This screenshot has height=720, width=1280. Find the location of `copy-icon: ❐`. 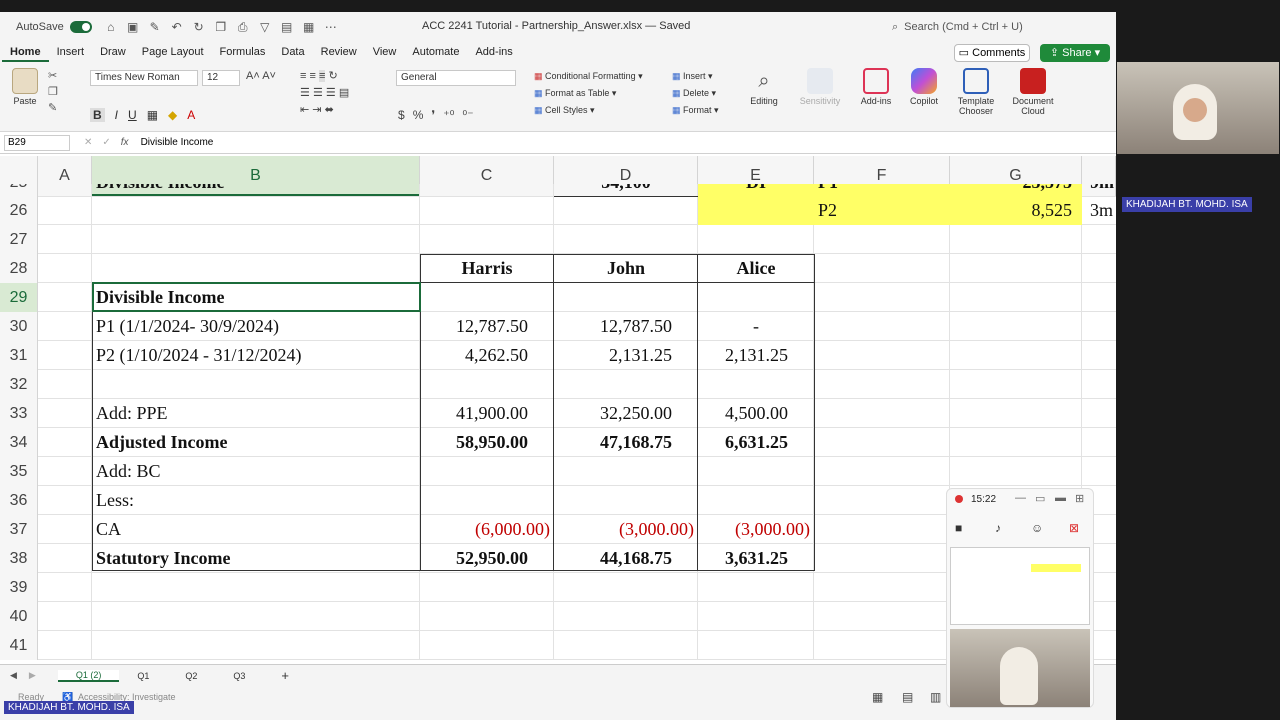

copy-icon: ❐ is located at coordinates (221, 27).